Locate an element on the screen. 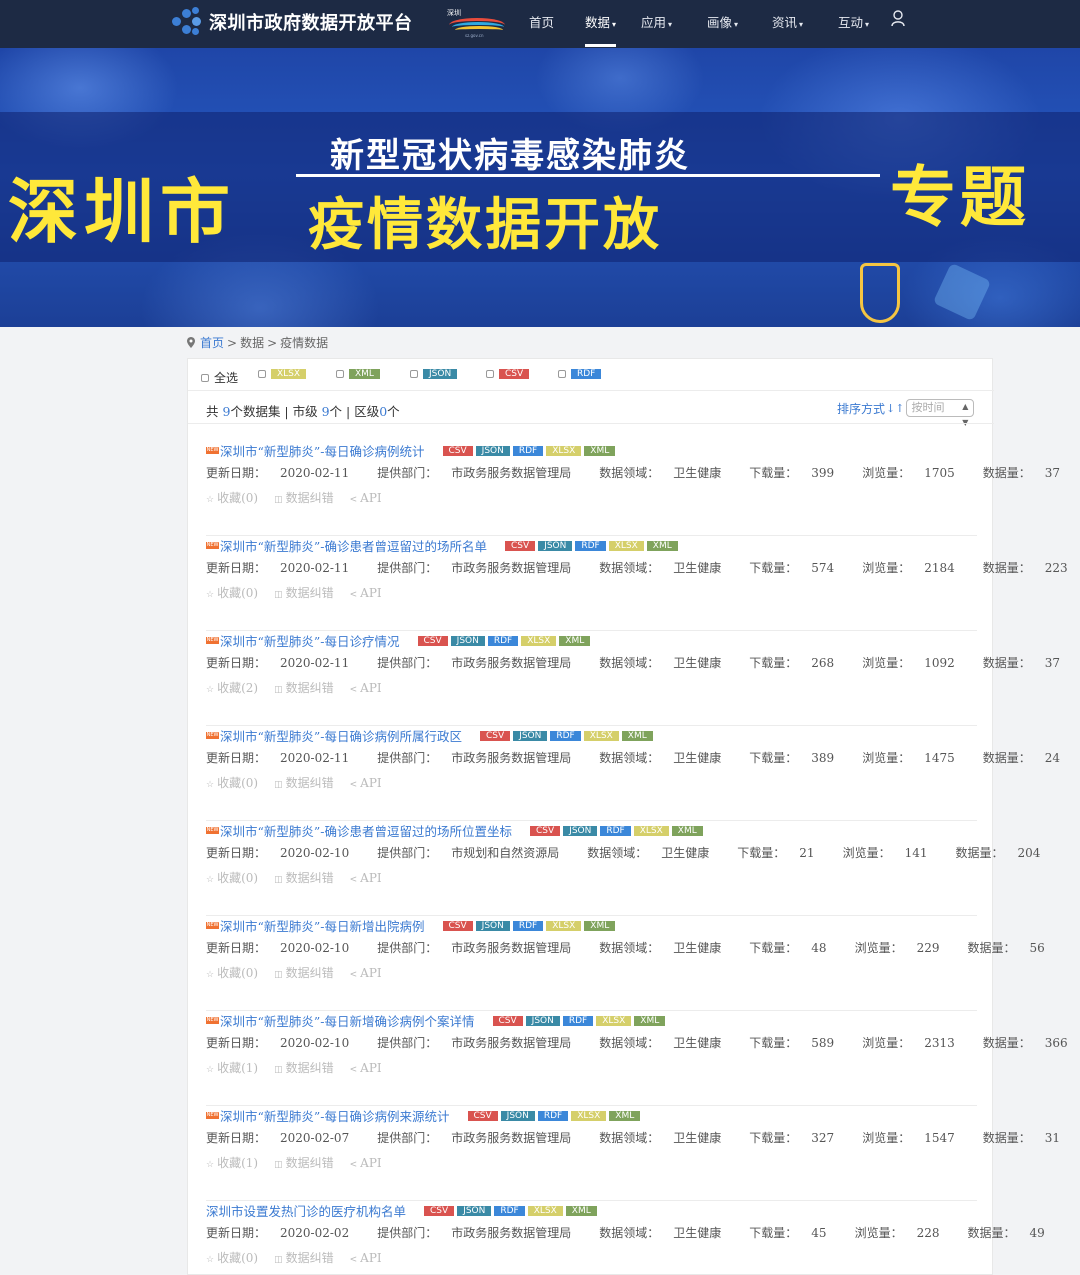 The width and height of the screenshot is (1080, 1275). filter-csv: CSV is located at coordinates (509, 374).